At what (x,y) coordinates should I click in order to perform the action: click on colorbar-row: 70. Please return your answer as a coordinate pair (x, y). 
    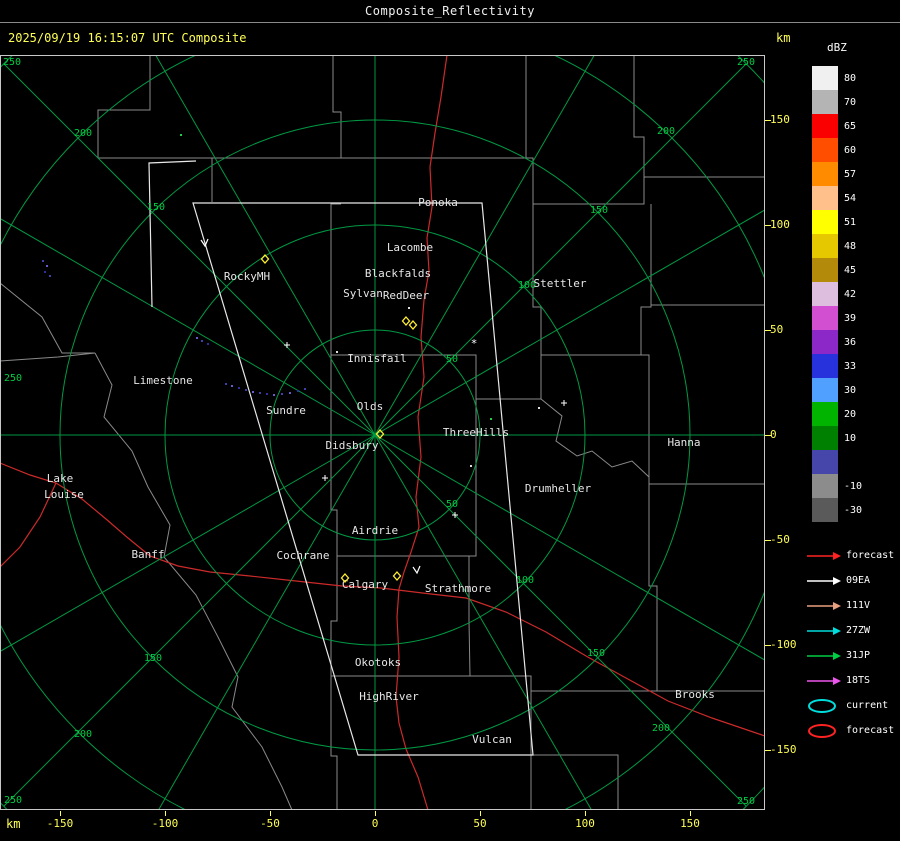
    Looking at the image, I should click on (837, 102).